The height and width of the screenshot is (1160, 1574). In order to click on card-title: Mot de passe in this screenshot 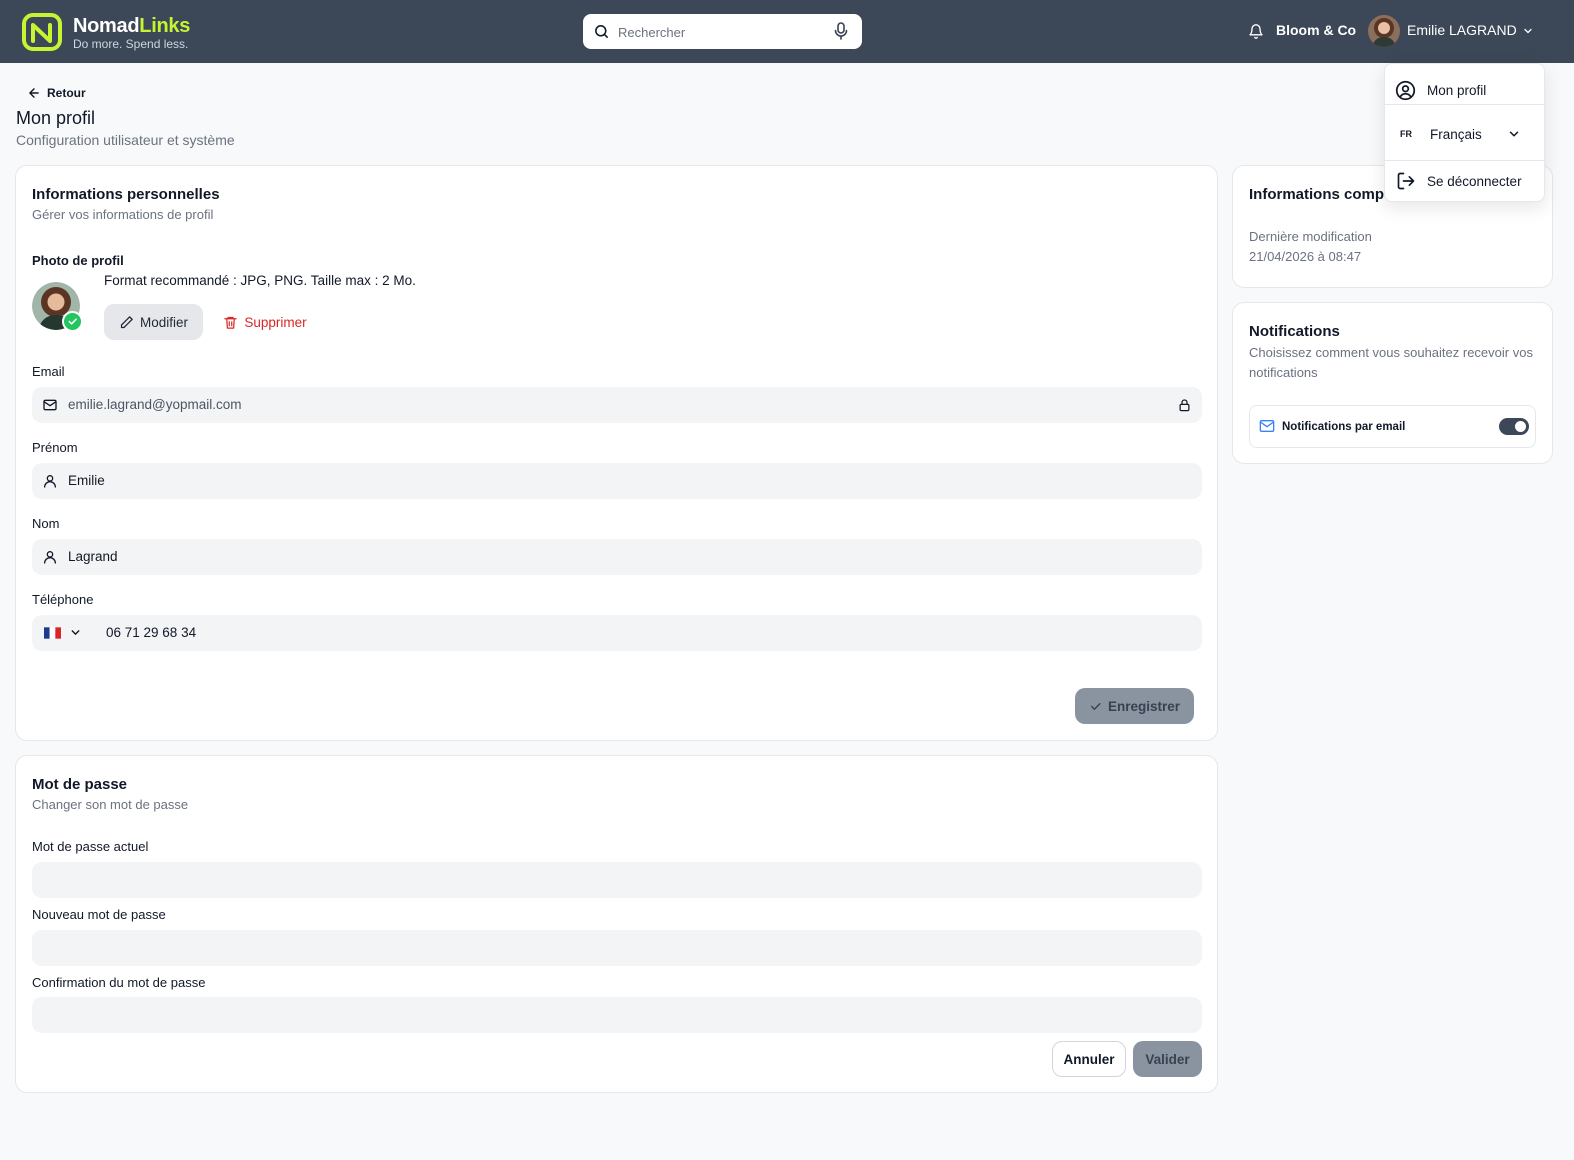, I will do `click(80, 784)`.